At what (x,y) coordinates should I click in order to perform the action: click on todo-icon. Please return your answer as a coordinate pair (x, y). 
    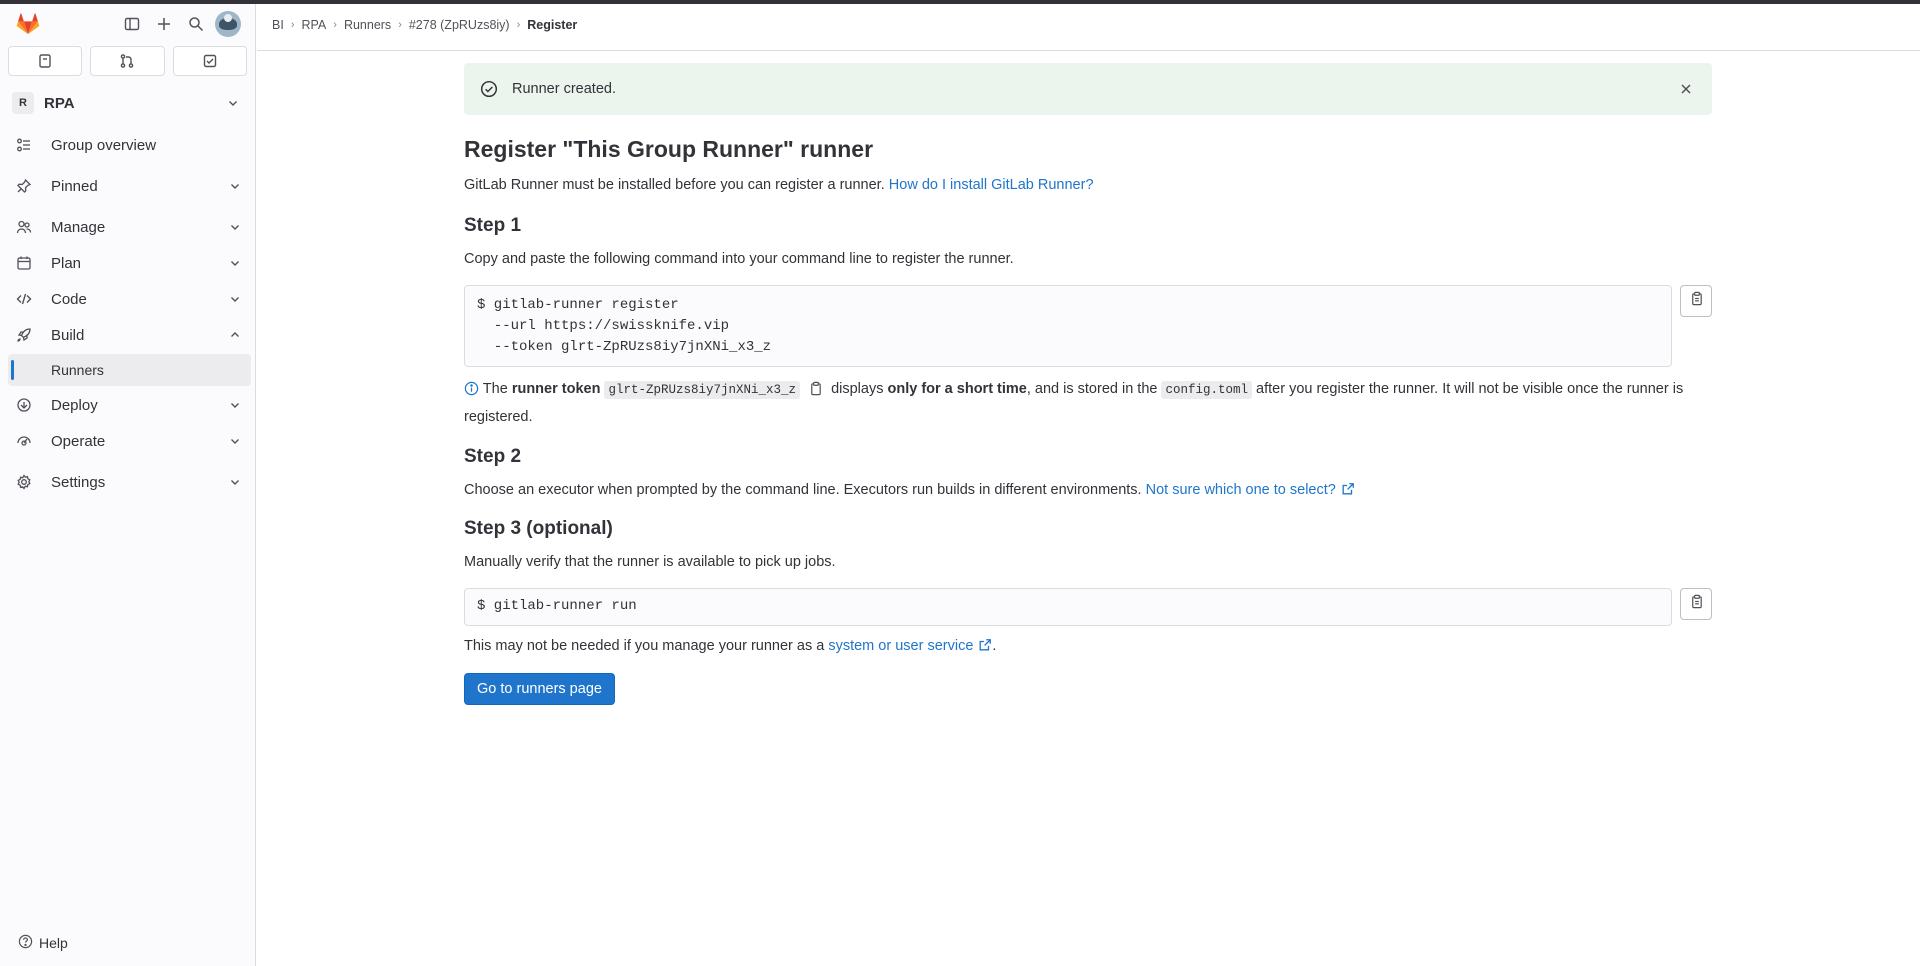
    Looking at the image, I should click on (209, 61).